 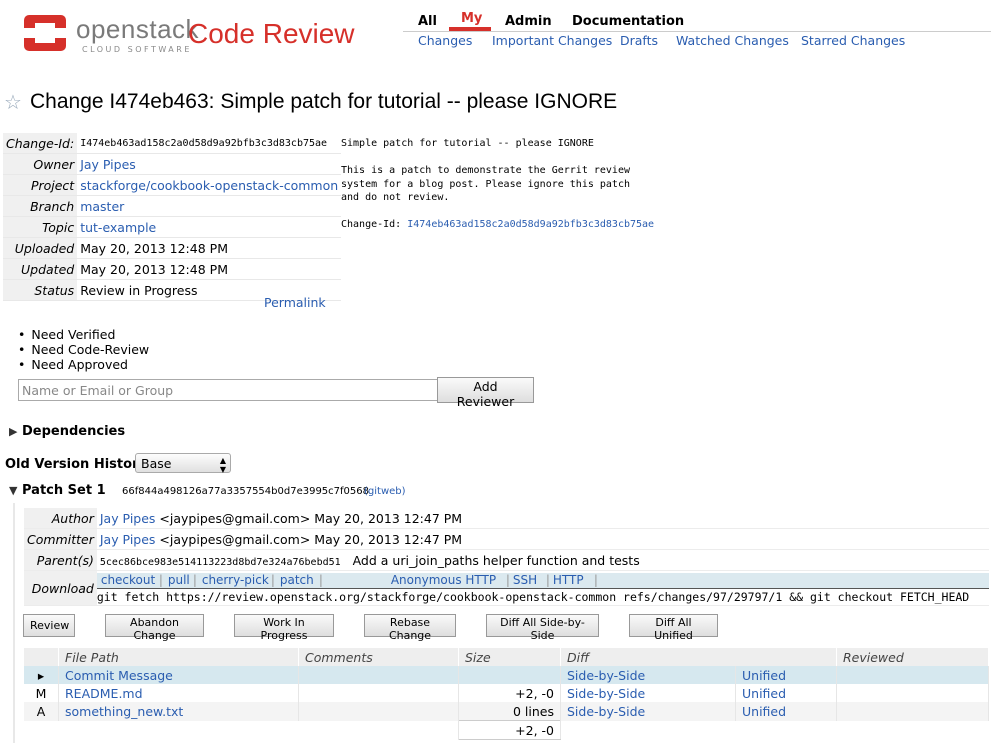 What do you see at coordinates (639, 40) in the screenshot?
I see `subnav-drafts: Drafts` at bounding box center [639, 40].